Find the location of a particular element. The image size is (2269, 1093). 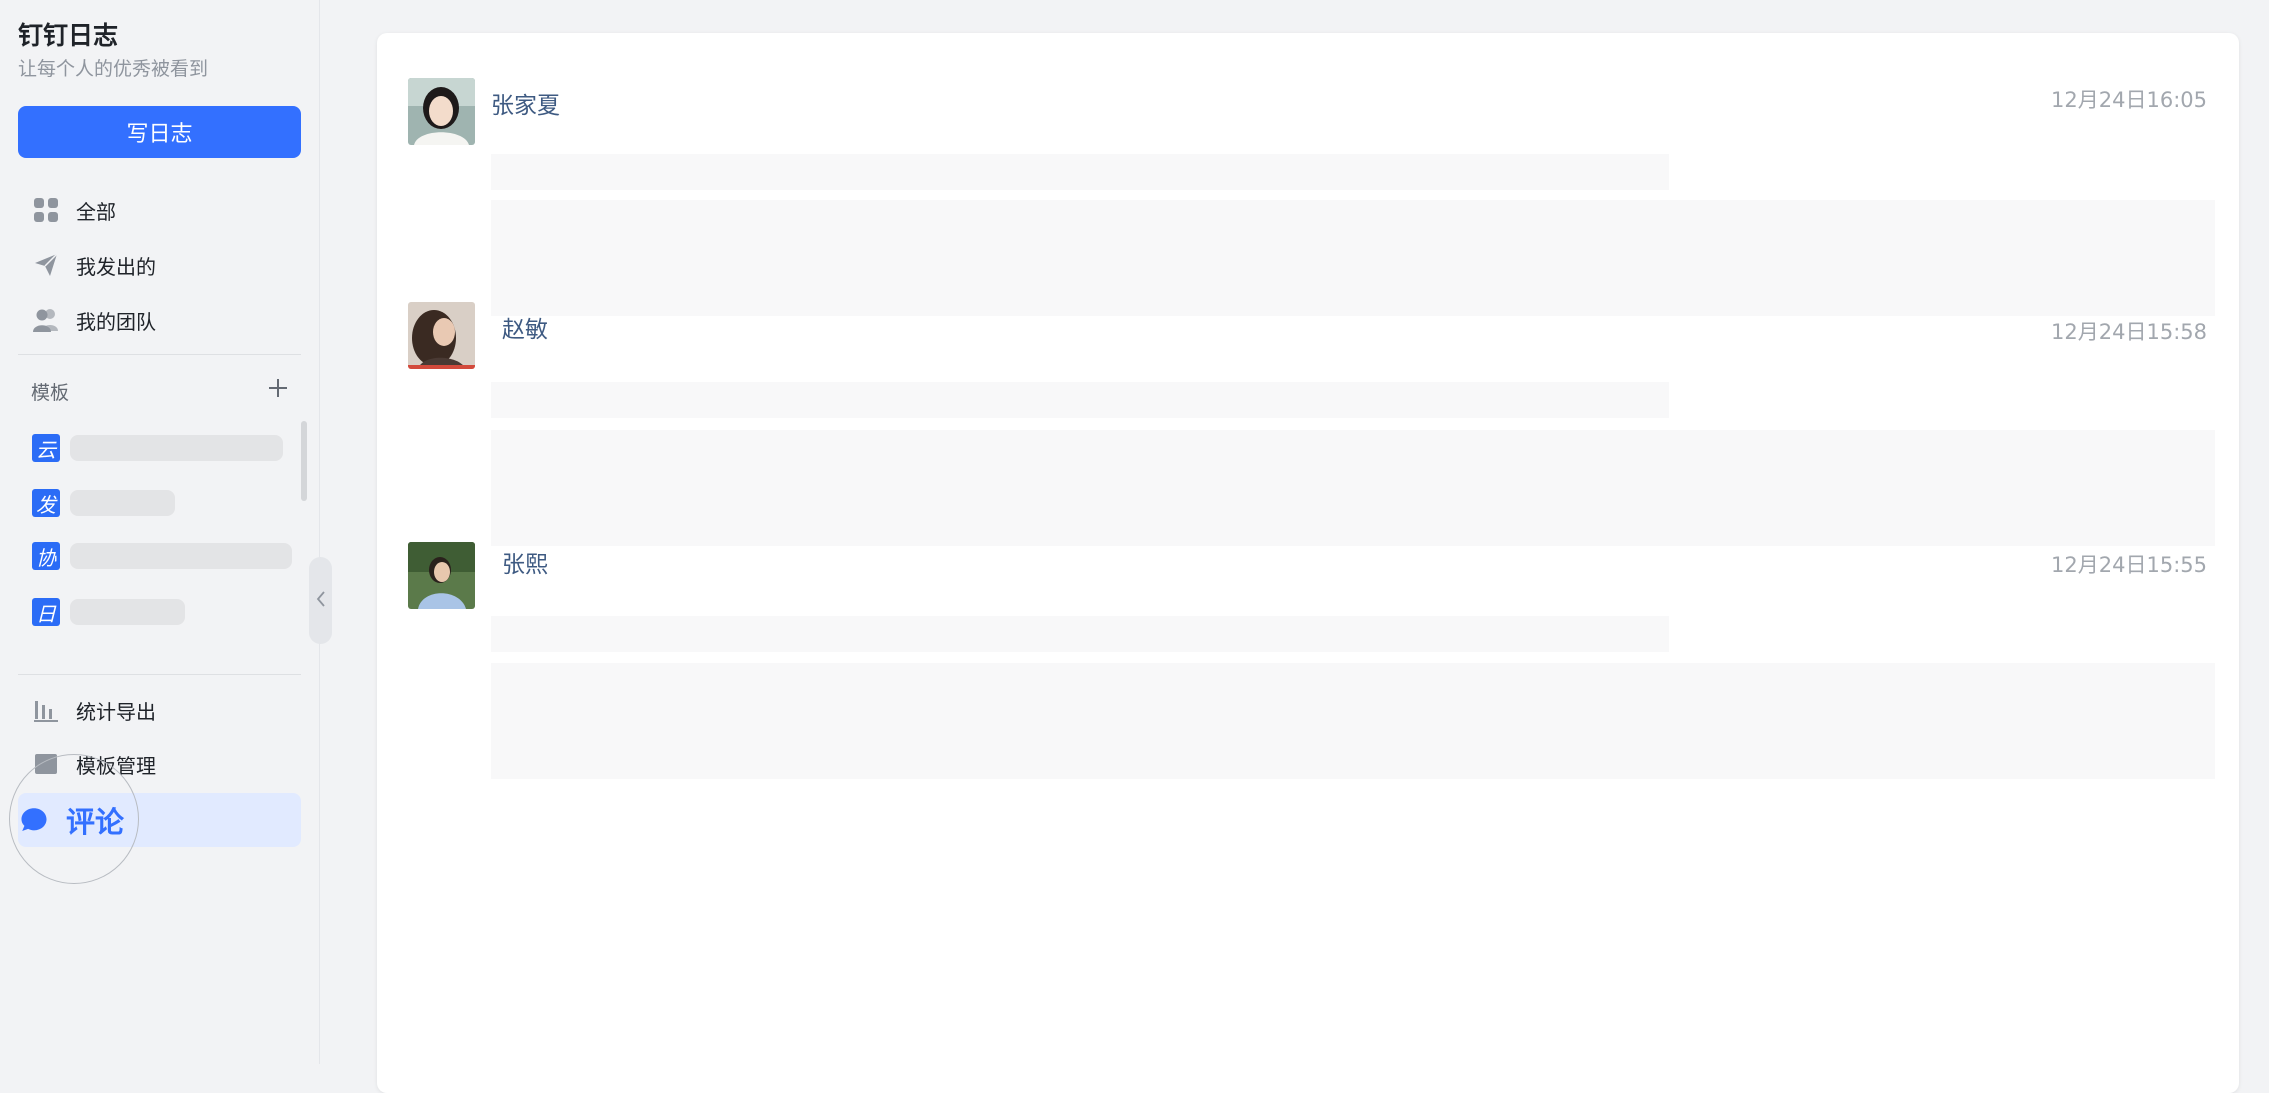

nav-label-sent: 我发出的 is located at coordinates (116, 266).